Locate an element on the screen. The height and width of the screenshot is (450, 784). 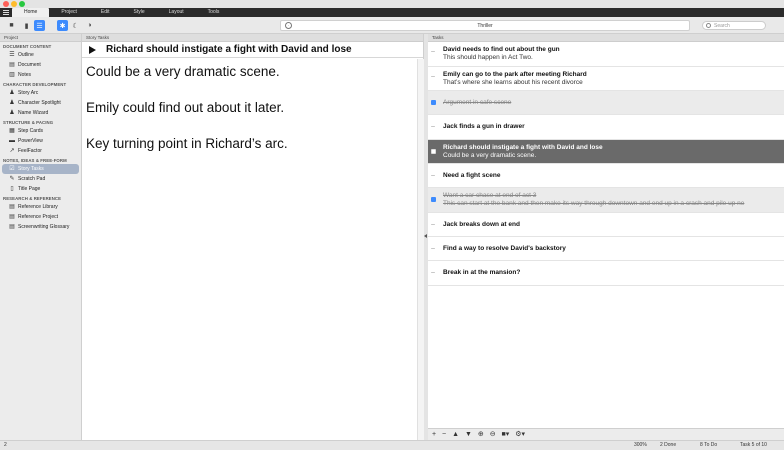
task-row: Break in at the mansion? is located at coordinates (606, 273).